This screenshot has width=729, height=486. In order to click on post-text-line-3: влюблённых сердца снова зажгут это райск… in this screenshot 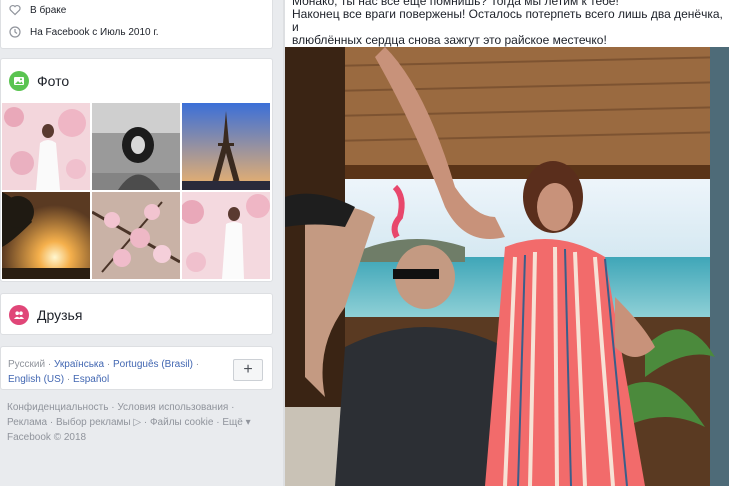, I will do `click(449, 40)`.